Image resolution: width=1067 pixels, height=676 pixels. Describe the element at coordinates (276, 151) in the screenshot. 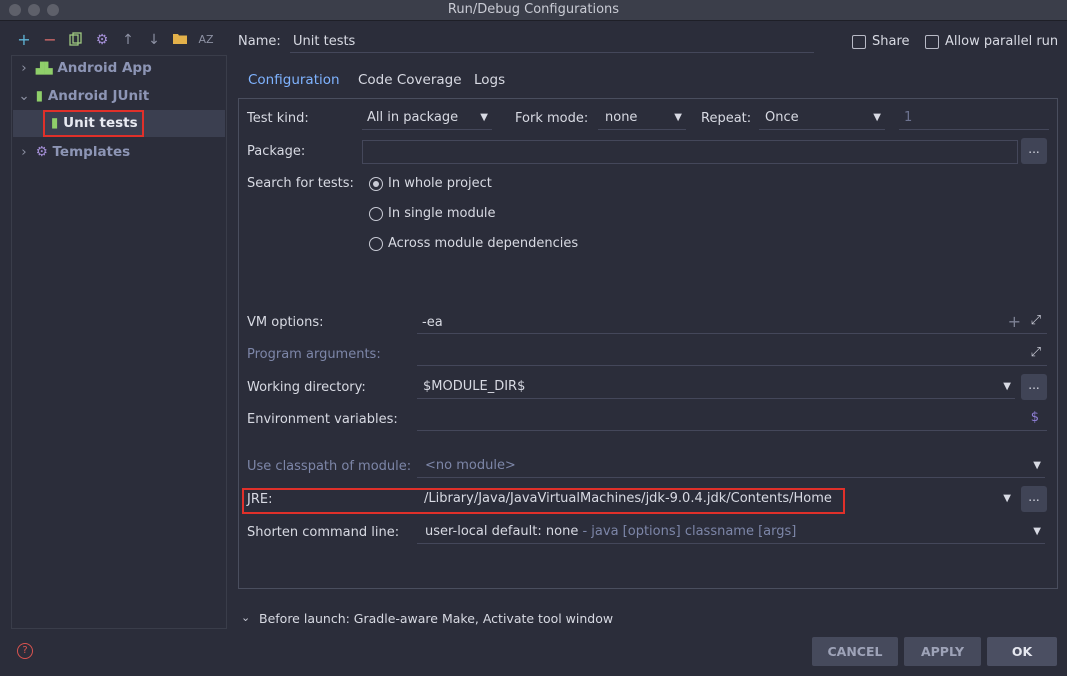

I see `package-label: Package:` at that location.